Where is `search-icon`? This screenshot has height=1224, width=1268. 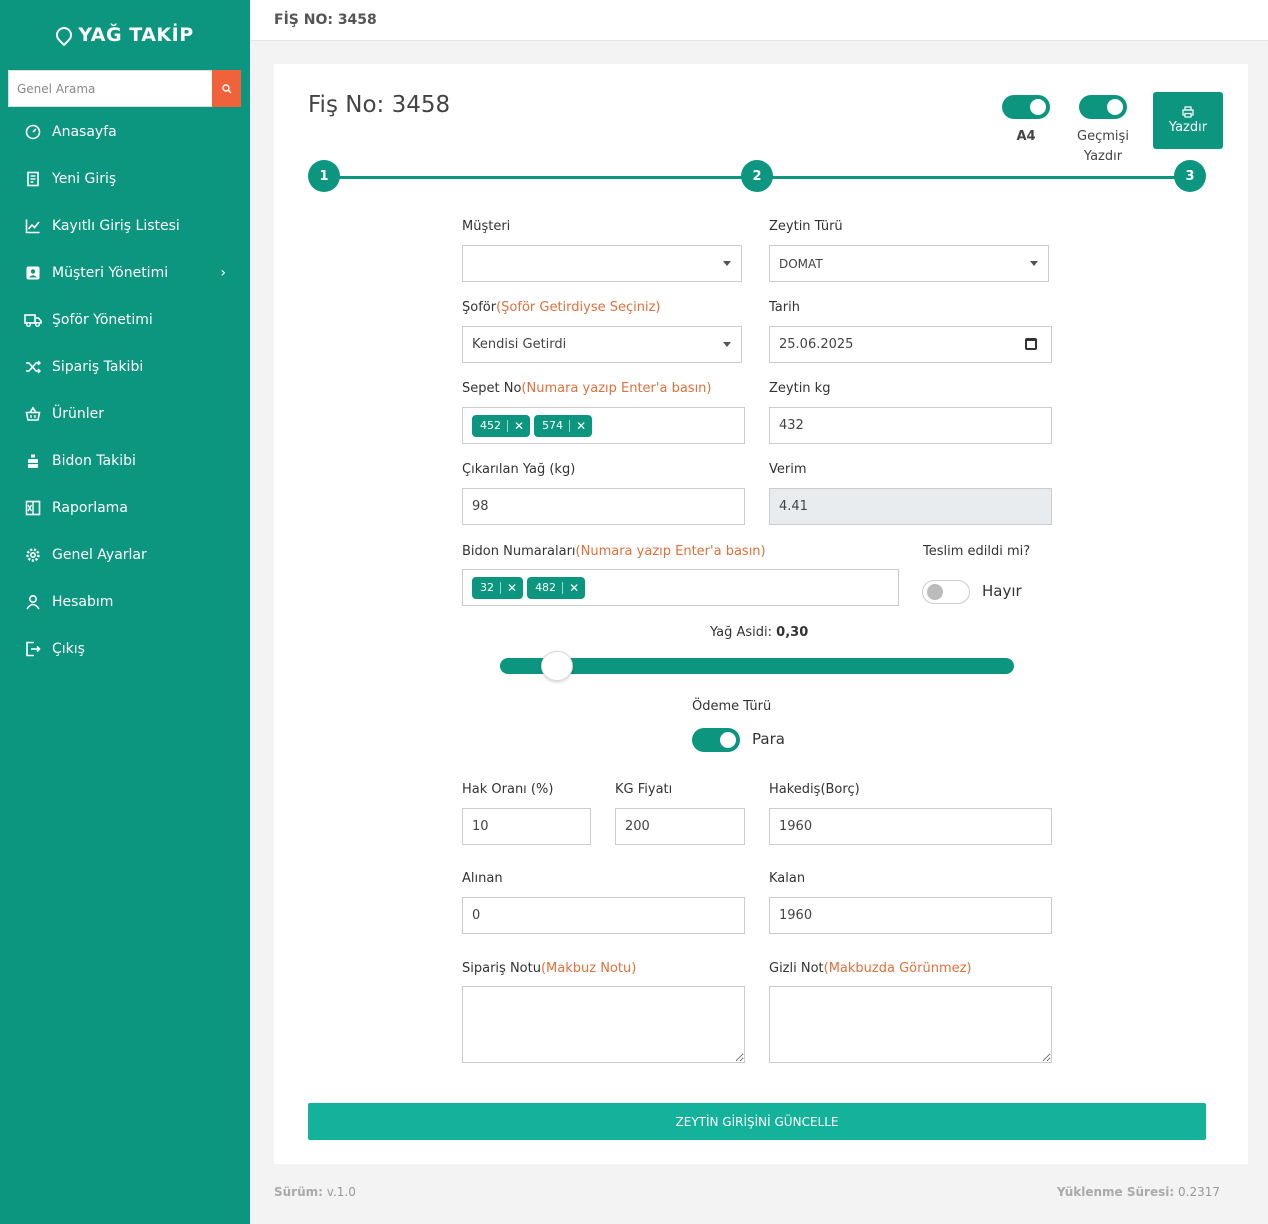 search-icon is located at coordinates (226, 88).